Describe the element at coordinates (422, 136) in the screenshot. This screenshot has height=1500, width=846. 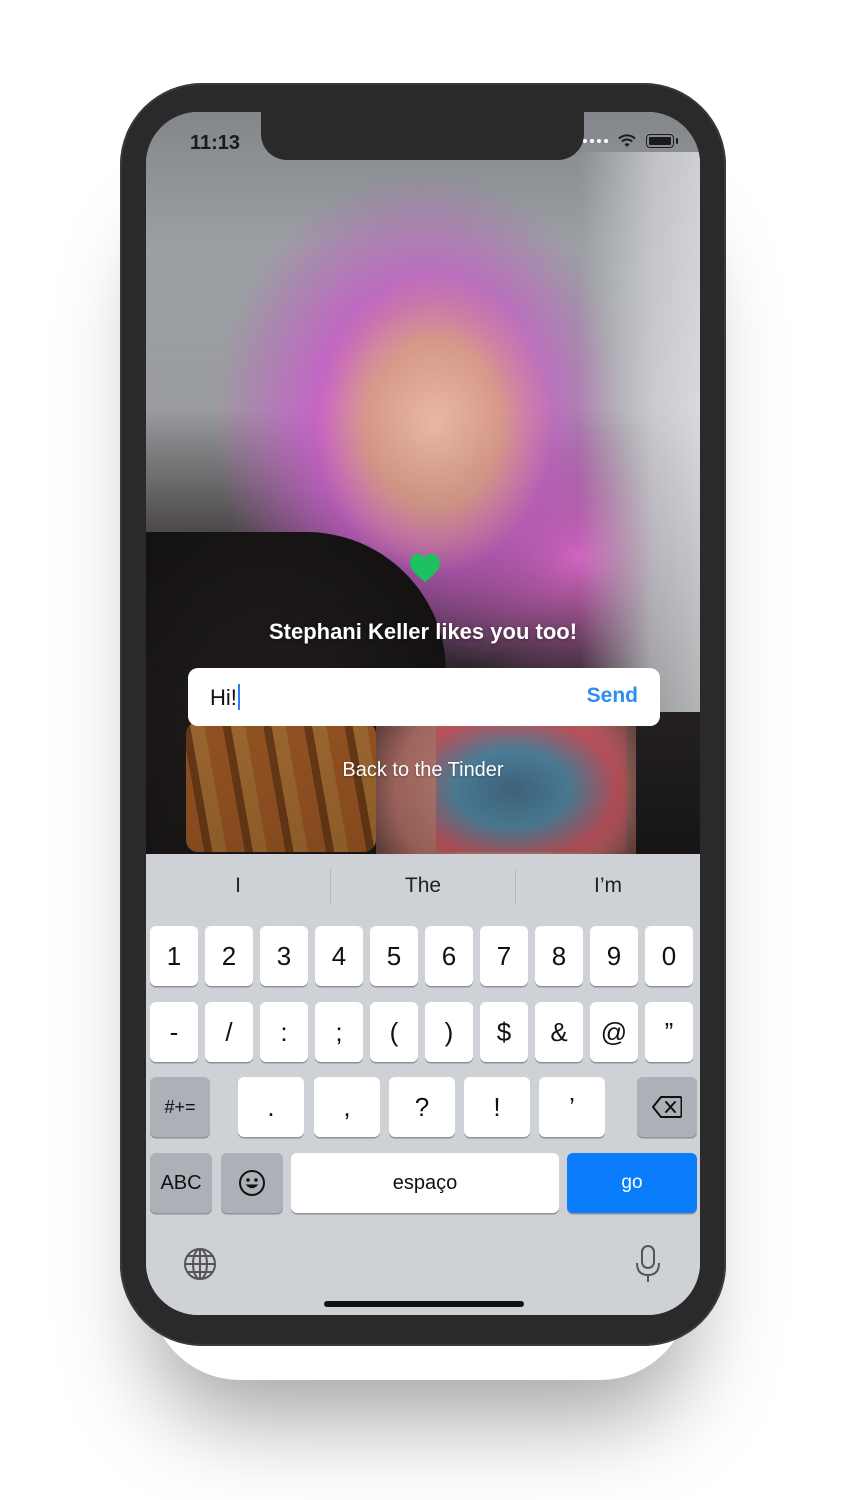
I see `notch` at that location.